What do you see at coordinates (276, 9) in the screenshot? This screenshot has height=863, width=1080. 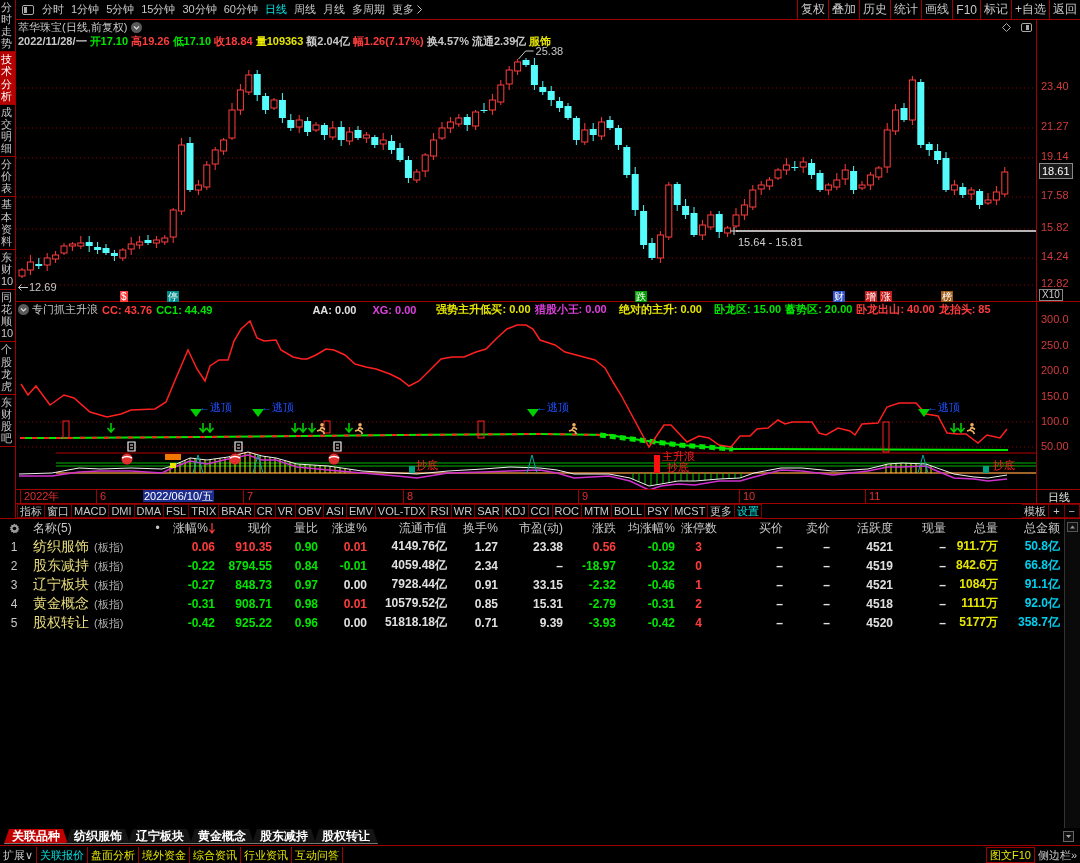 I see `period-tab: 日线` at bounding box center [276, 9].